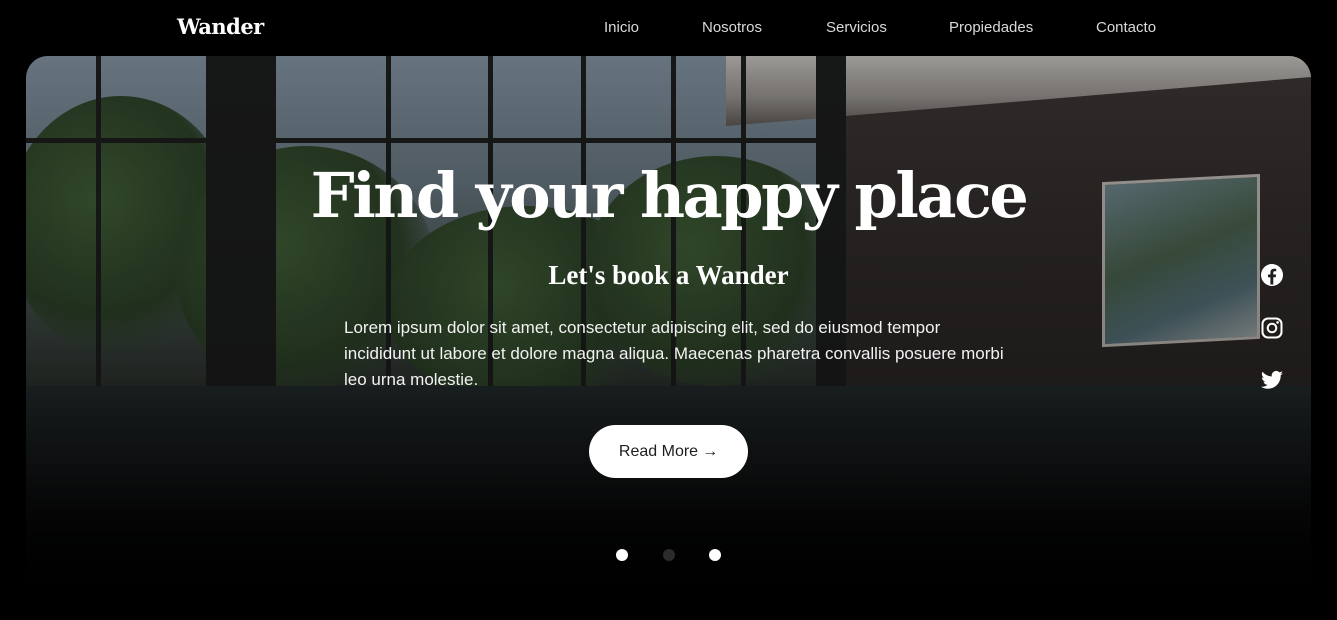  Describe the element at coordinates (1272, 380) in the screenshot. I see `twitter-icon` at that location.